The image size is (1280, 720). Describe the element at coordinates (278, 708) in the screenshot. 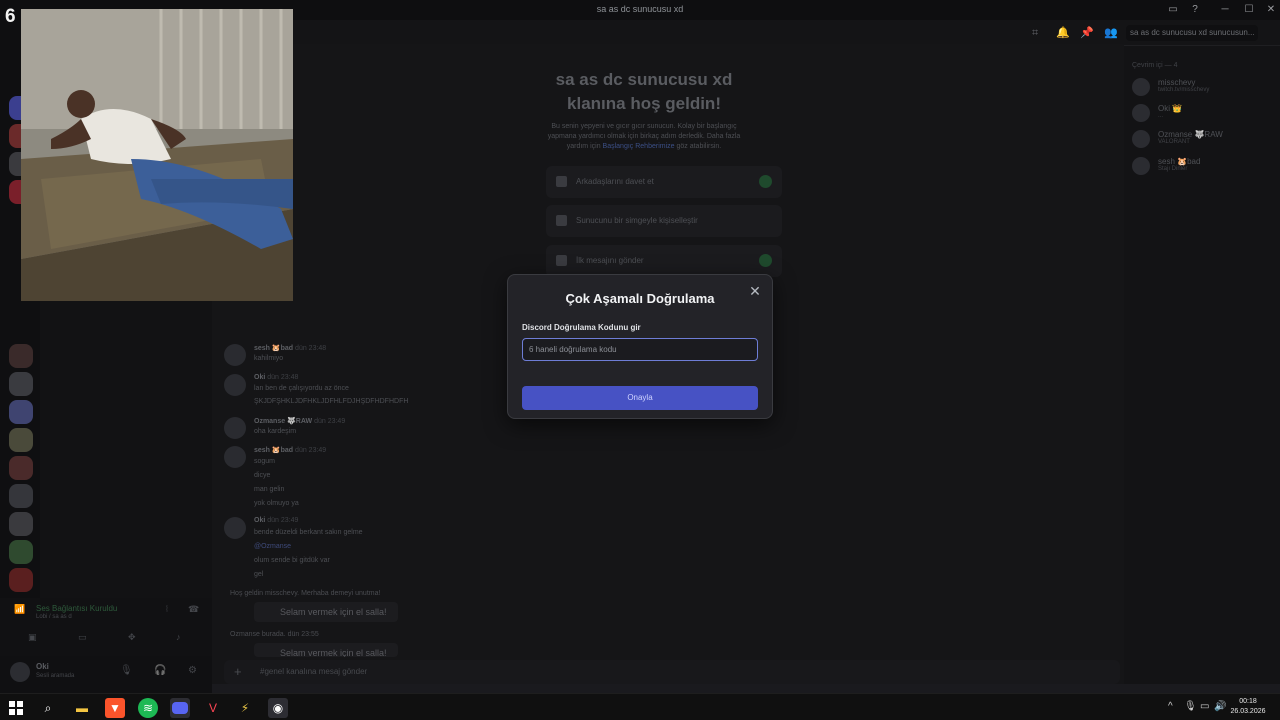

I see `obs-icon: ◉` at that location.